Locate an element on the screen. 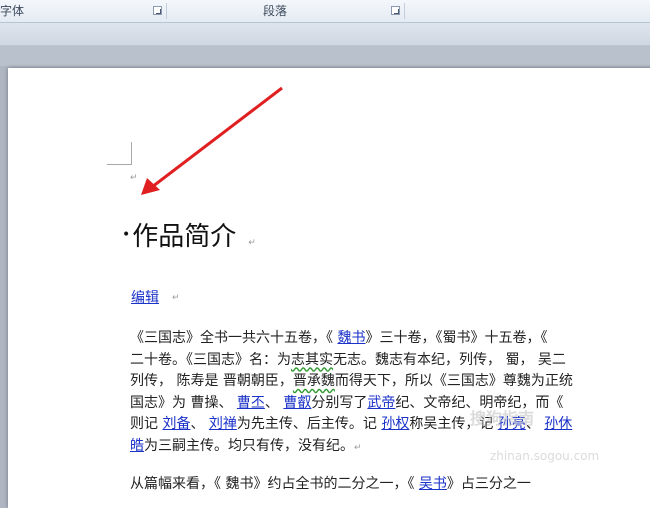  wiki-link: 皓 is located at coordinates (137, 446).